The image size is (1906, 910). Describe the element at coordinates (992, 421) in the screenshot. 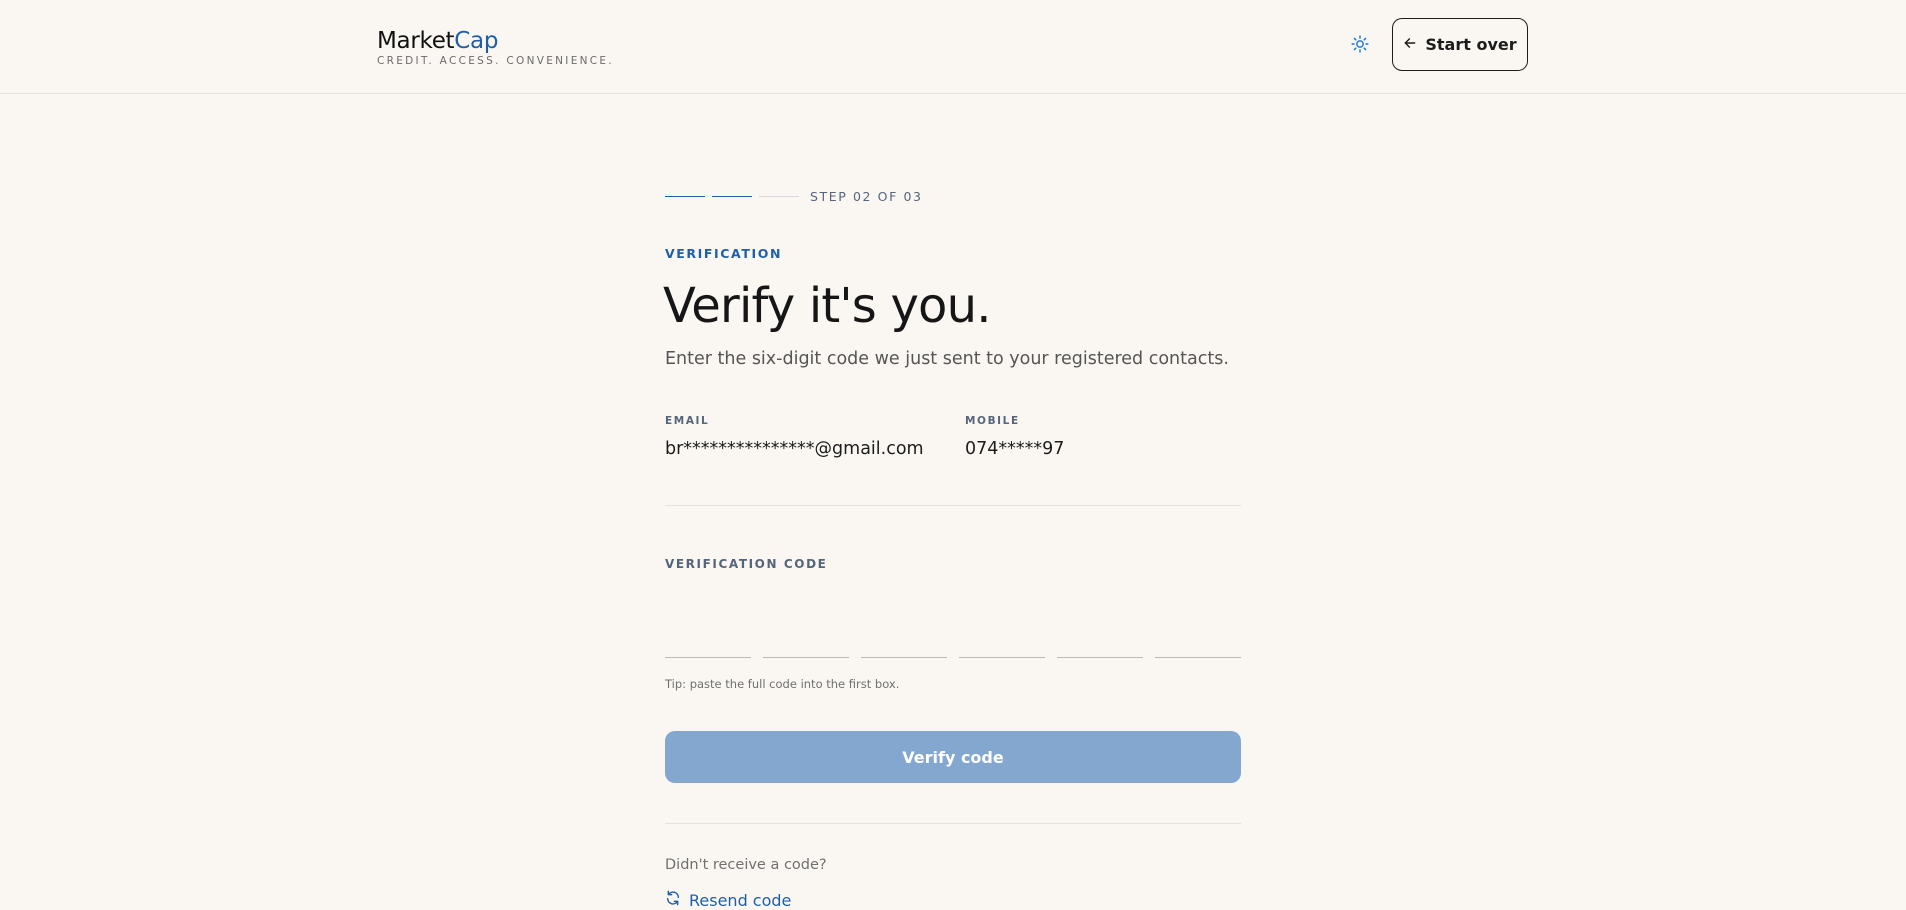

I see `mobile-label: MOBILE` at that location.